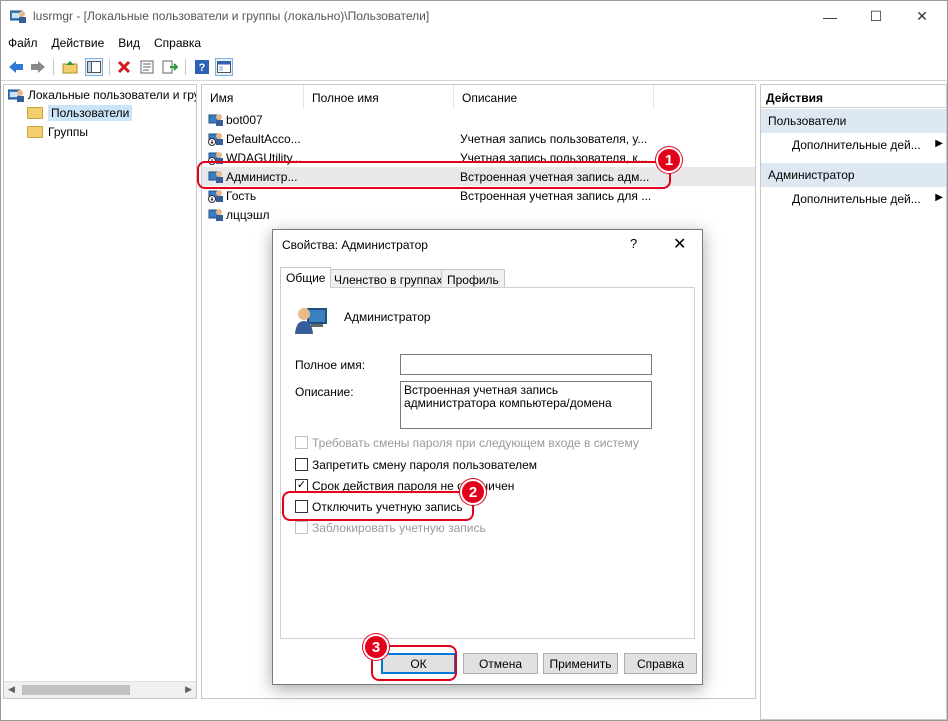 The height and width of the screenshot is (721, 948). I want to click on callout-badge-1: 1, so click(669, 160).